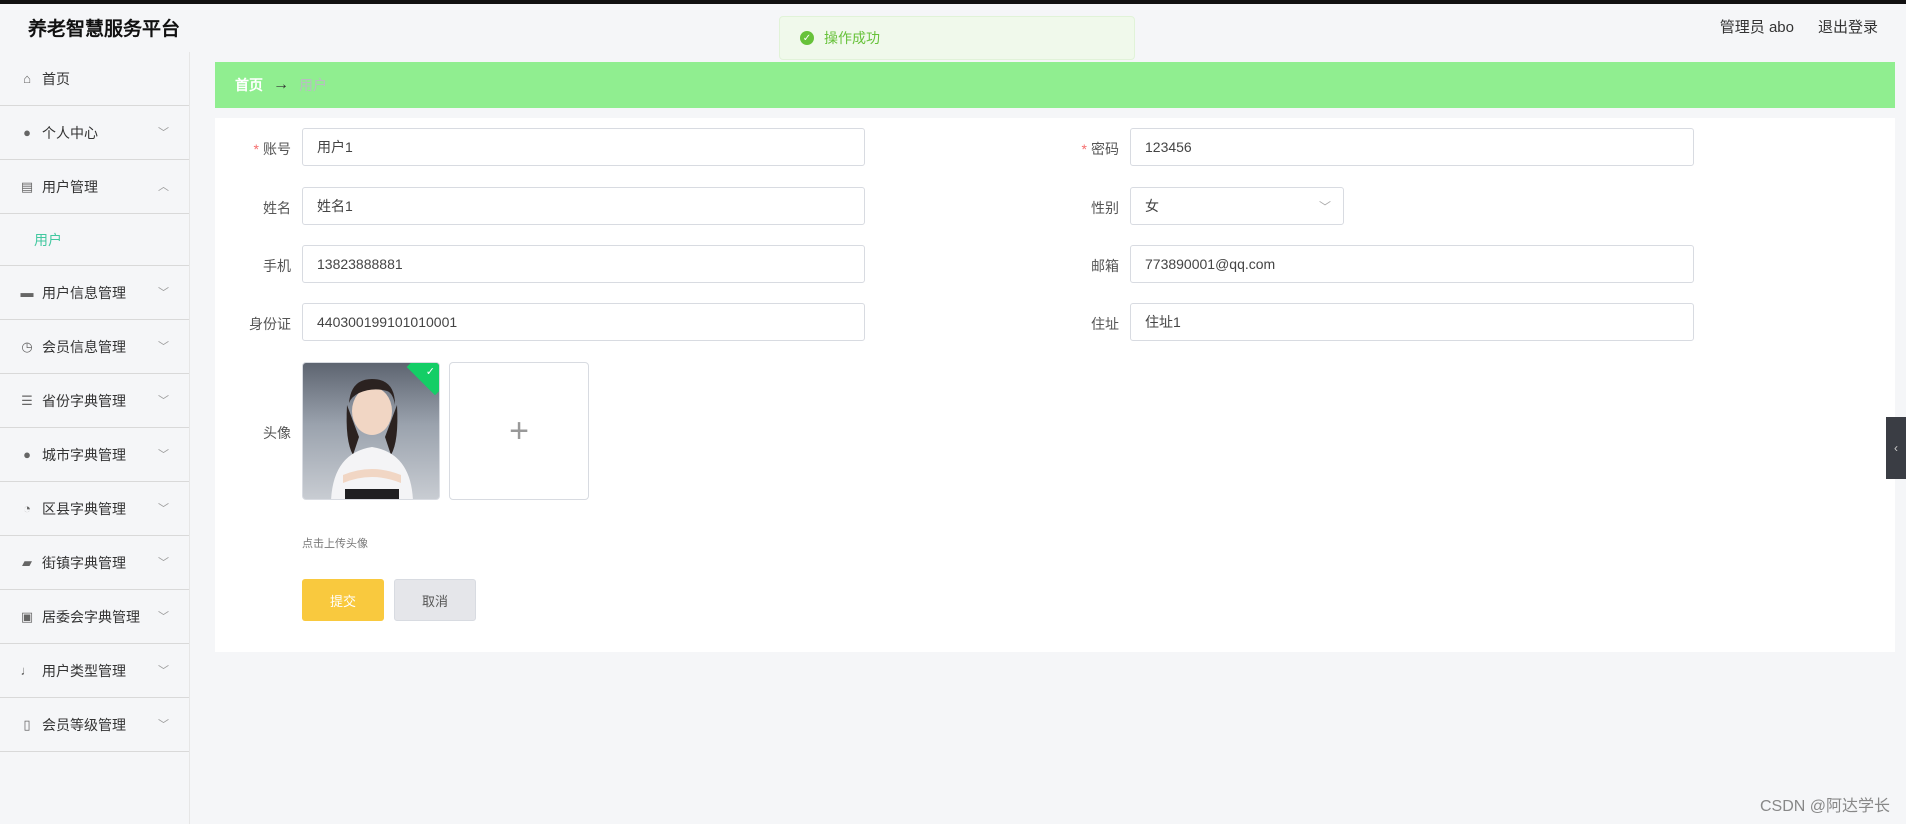  What do you see at coordinates (27, 292) in the screenshot?
I see `monitor-icon: ▬` at bounding box center [27, 292].